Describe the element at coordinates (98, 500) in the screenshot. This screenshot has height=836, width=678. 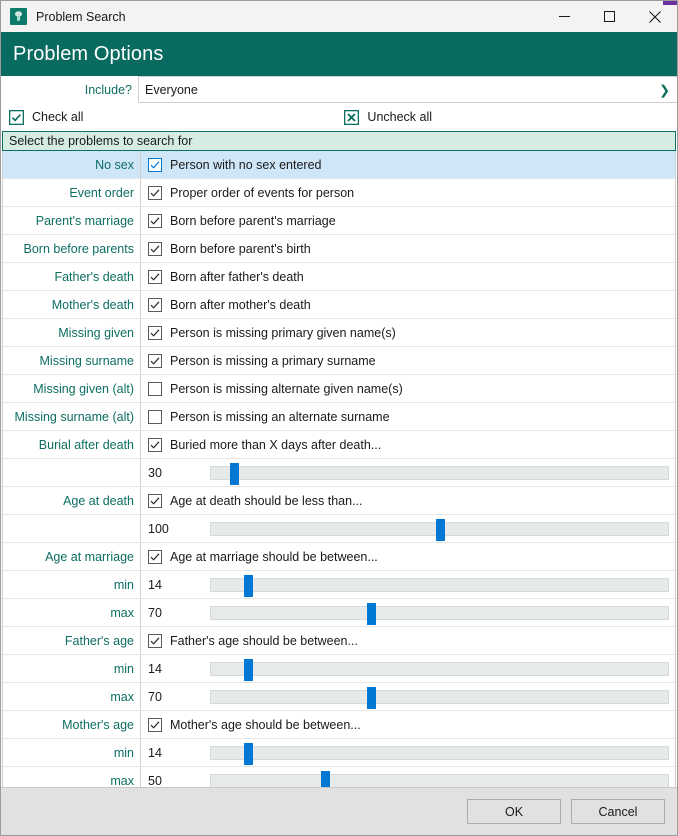
I see `problem-row-label: Age at death` at that location.